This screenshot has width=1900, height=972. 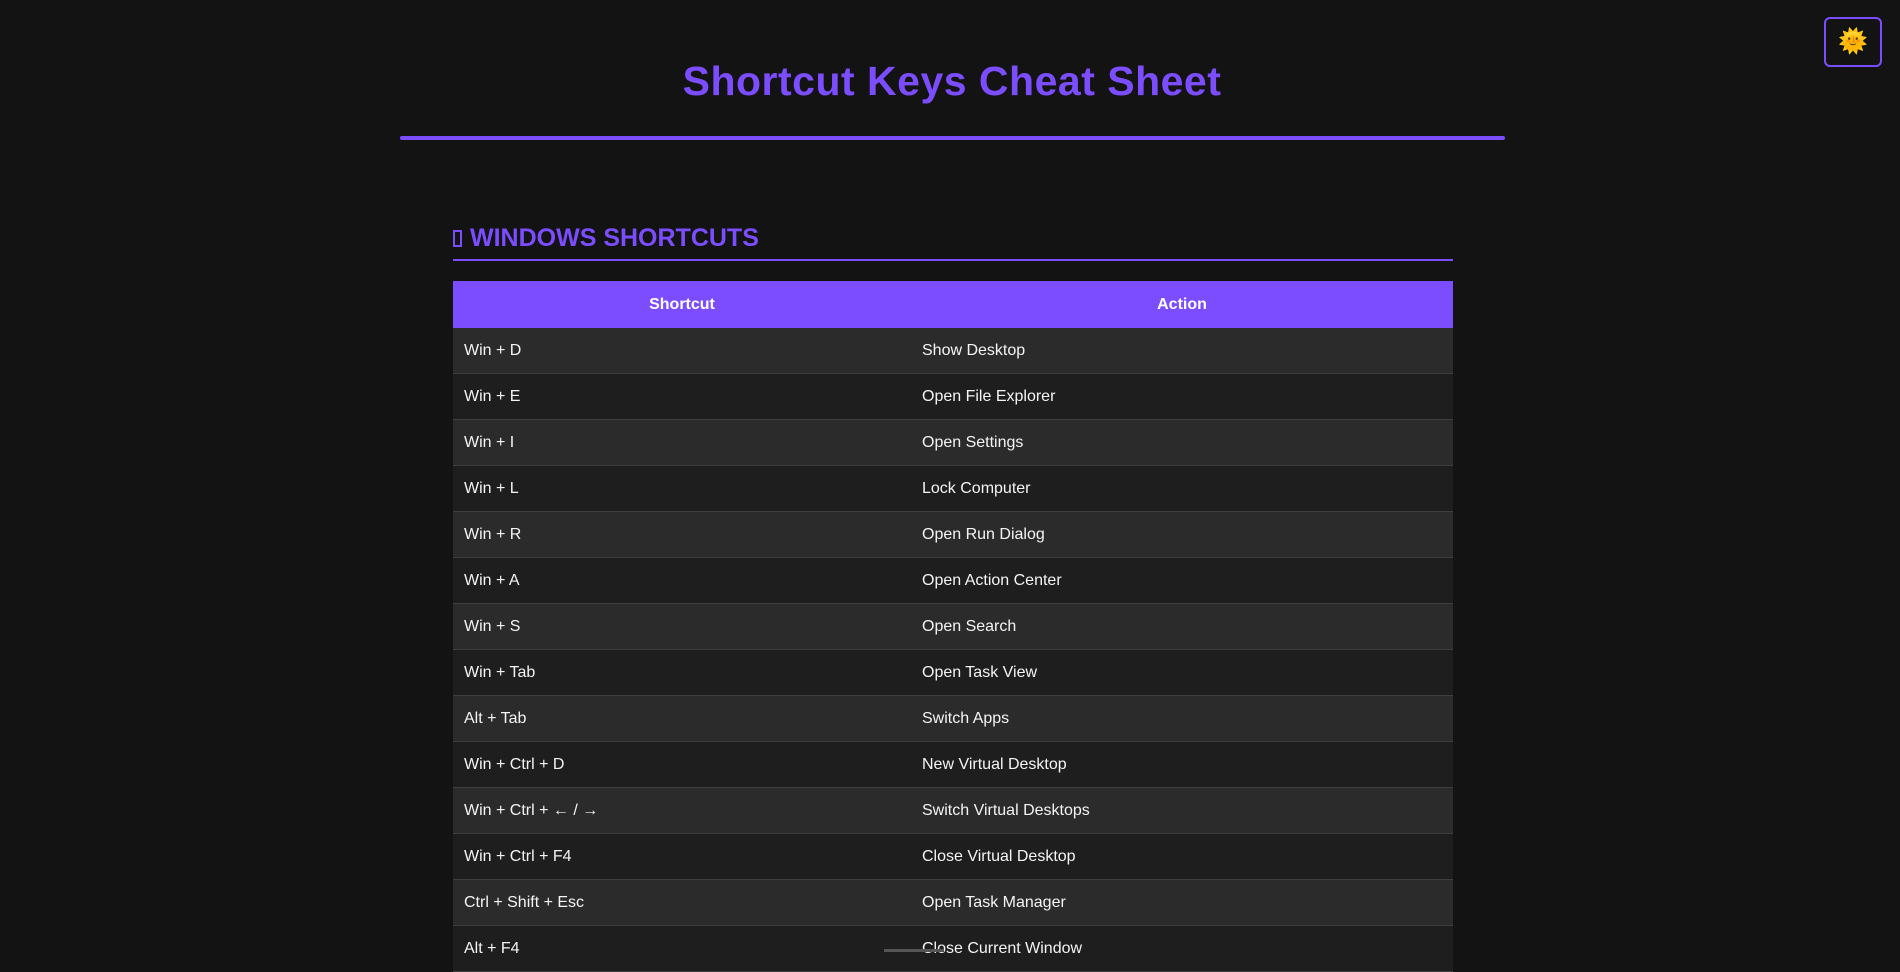 What do you see at coordinates (682, 810) in the screenshot?
I see `shortcut-cell: Win + Ctrl + ← / →` at bounding box center [682, 810].